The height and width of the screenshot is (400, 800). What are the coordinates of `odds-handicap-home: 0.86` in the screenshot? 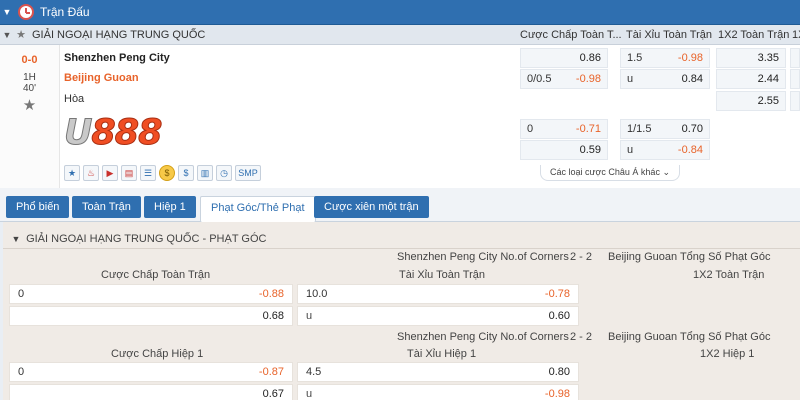 It's located at (564, 58).